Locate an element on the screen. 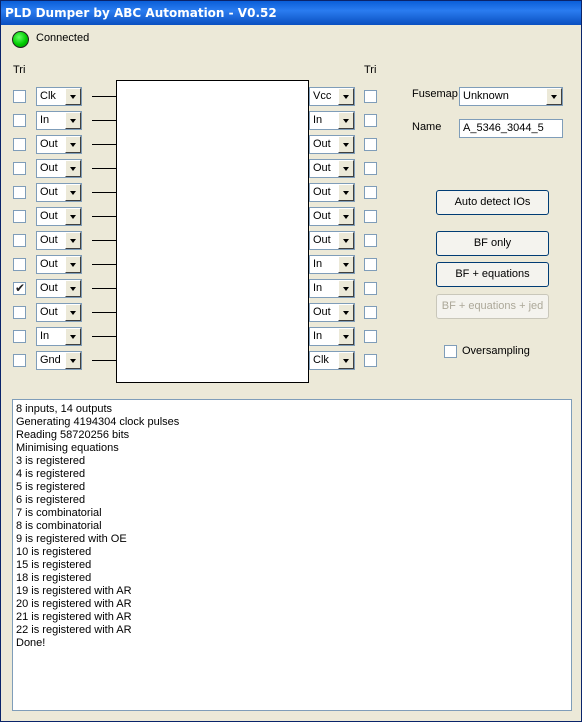 This screenshot has width=582, height=722. log-line: 18 is registered is located at coordinates (54, 578).